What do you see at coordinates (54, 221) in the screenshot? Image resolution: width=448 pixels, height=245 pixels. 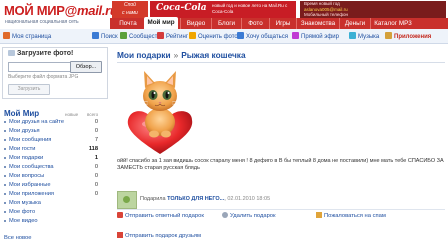 I see `my-world-item: Мое видео` at bounding box center [54, 221].